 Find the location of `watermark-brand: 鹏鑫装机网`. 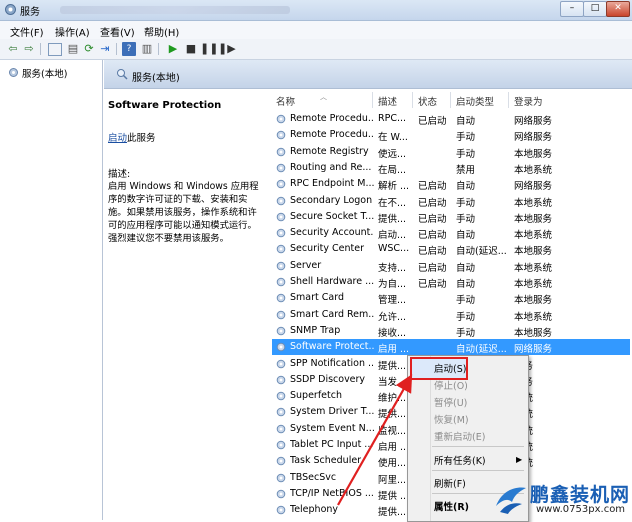

watermark-brand: 鹏鑫装机网 is located at coordinates (580, 495).